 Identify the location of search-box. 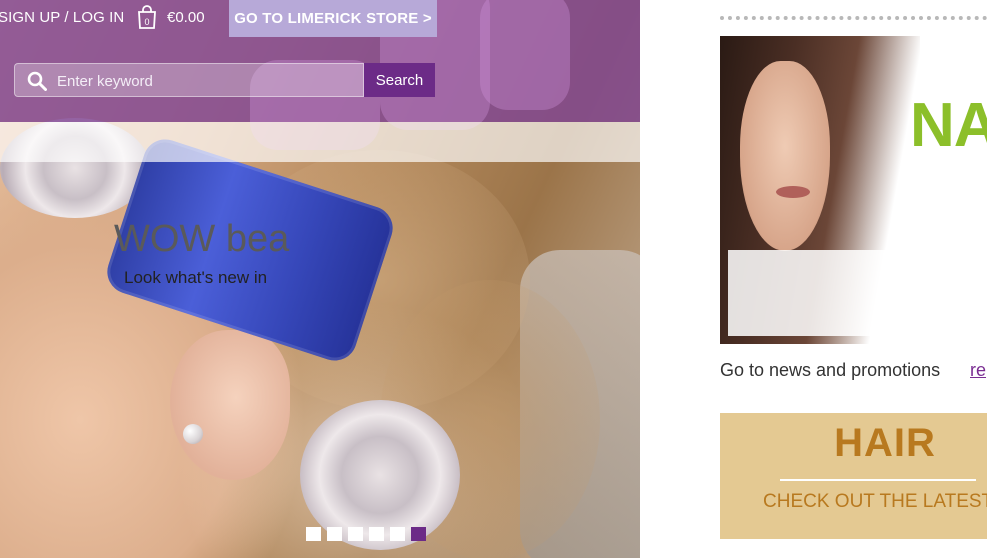
(189, 80).